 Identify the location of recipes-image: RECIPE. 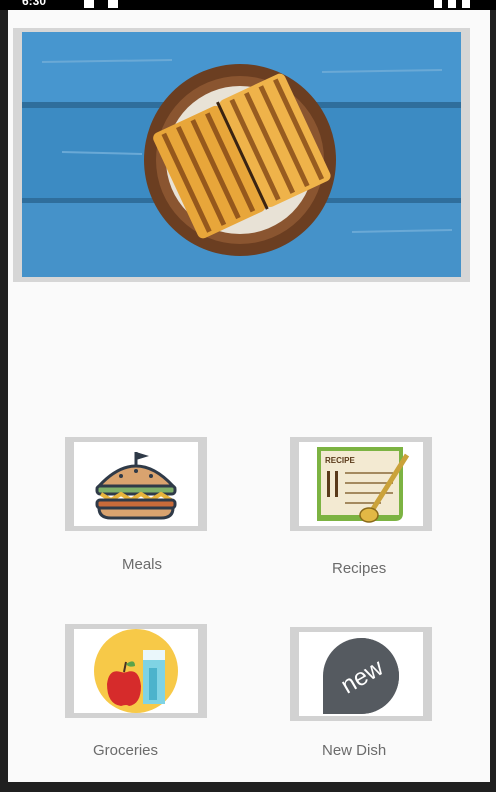
(361, 484).